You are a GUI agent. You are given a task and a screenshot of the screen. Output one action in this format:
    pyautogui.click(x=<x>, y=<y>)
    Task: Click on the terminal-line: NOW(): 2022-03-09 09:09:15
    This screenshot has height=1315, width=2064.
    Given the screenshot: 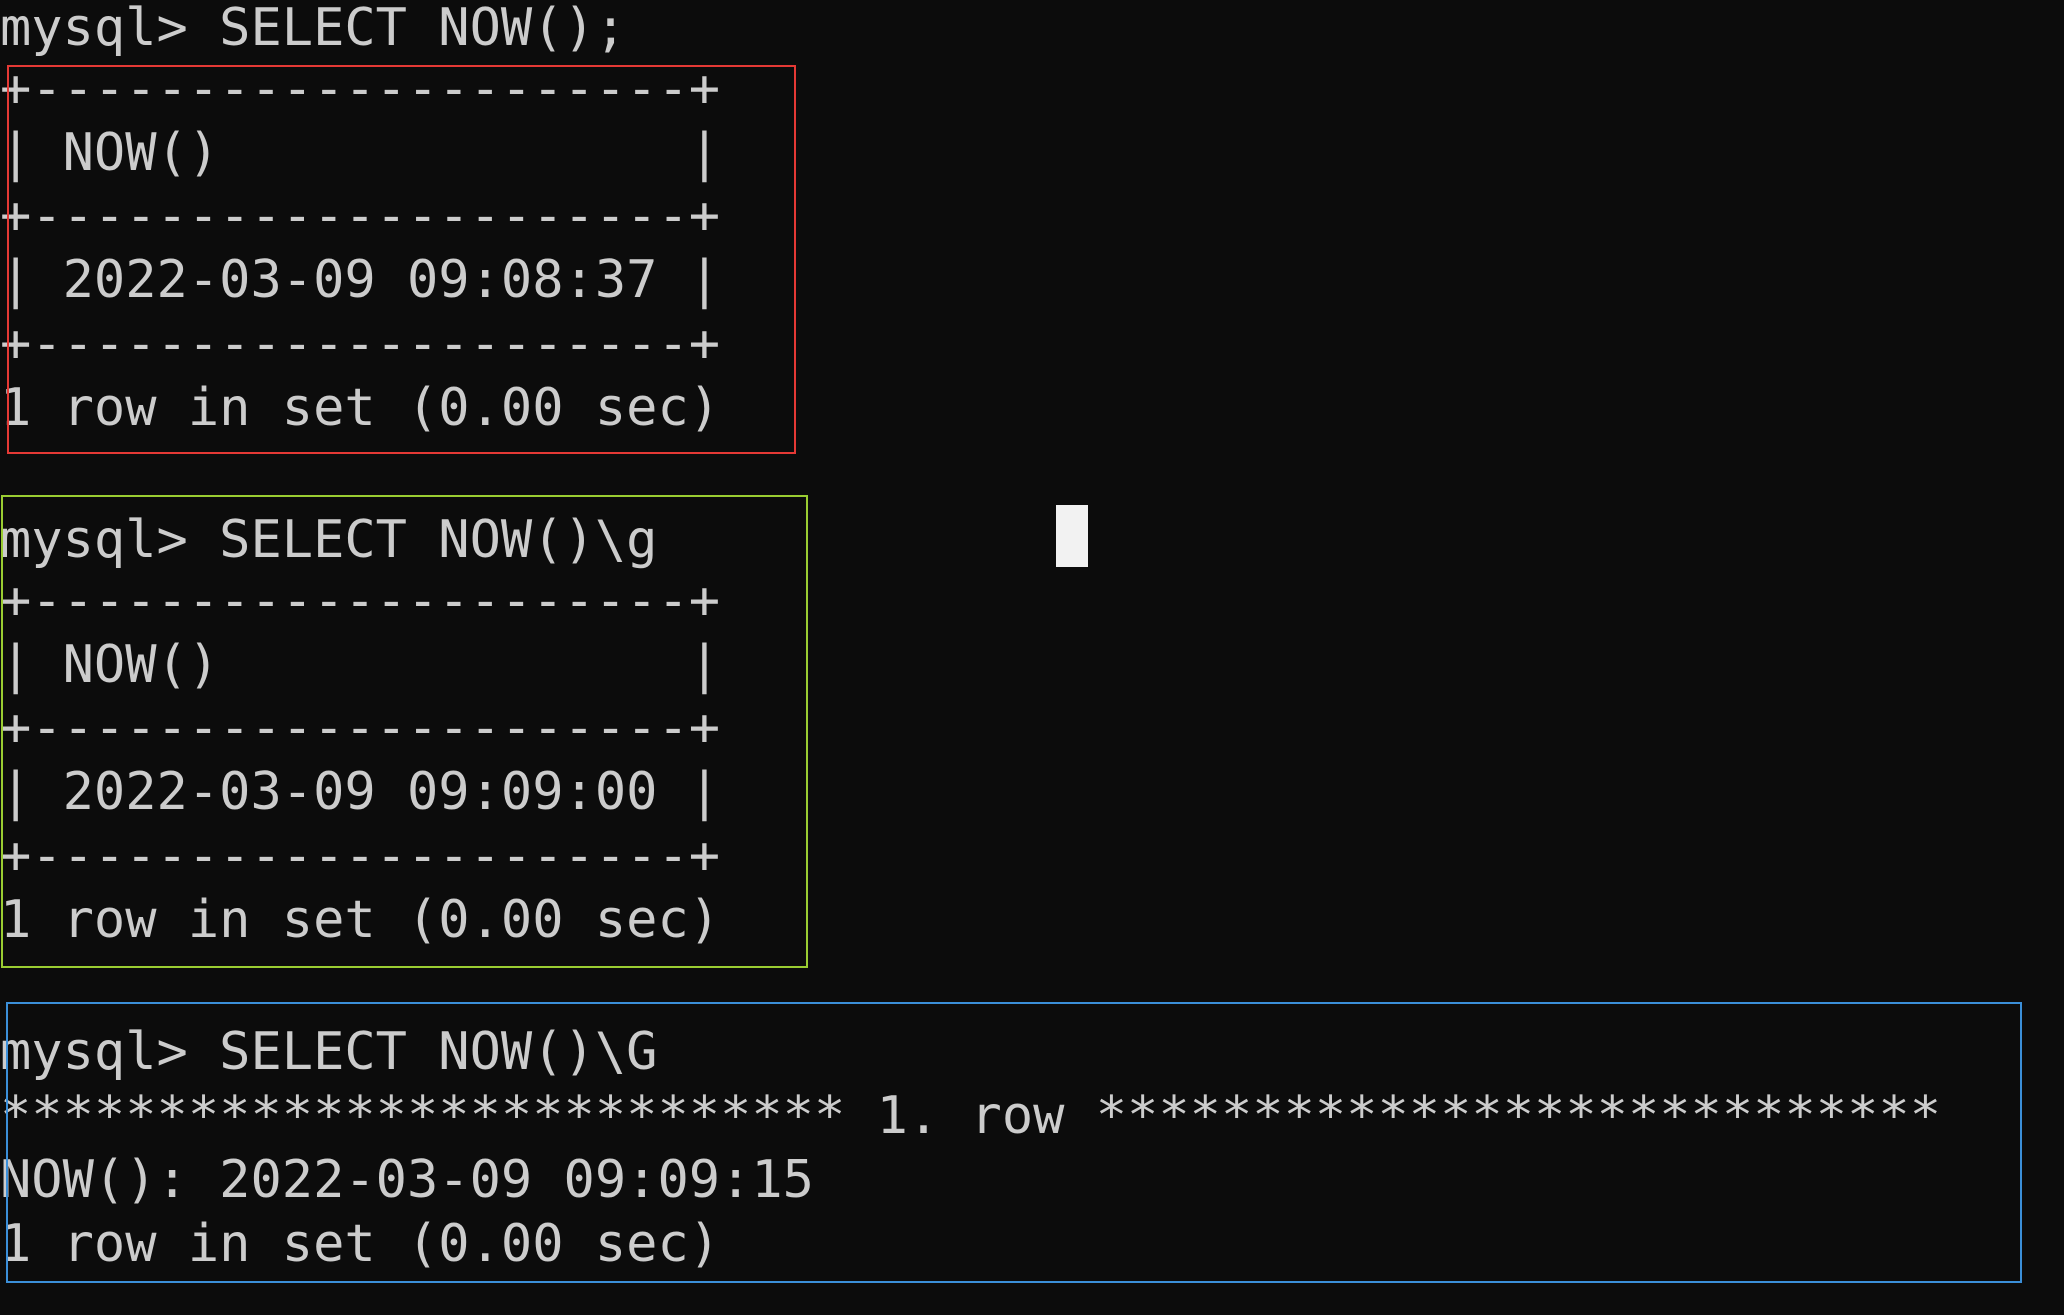 What is the action you would take?
    pyautogui.click(x=407, y=1180)
    